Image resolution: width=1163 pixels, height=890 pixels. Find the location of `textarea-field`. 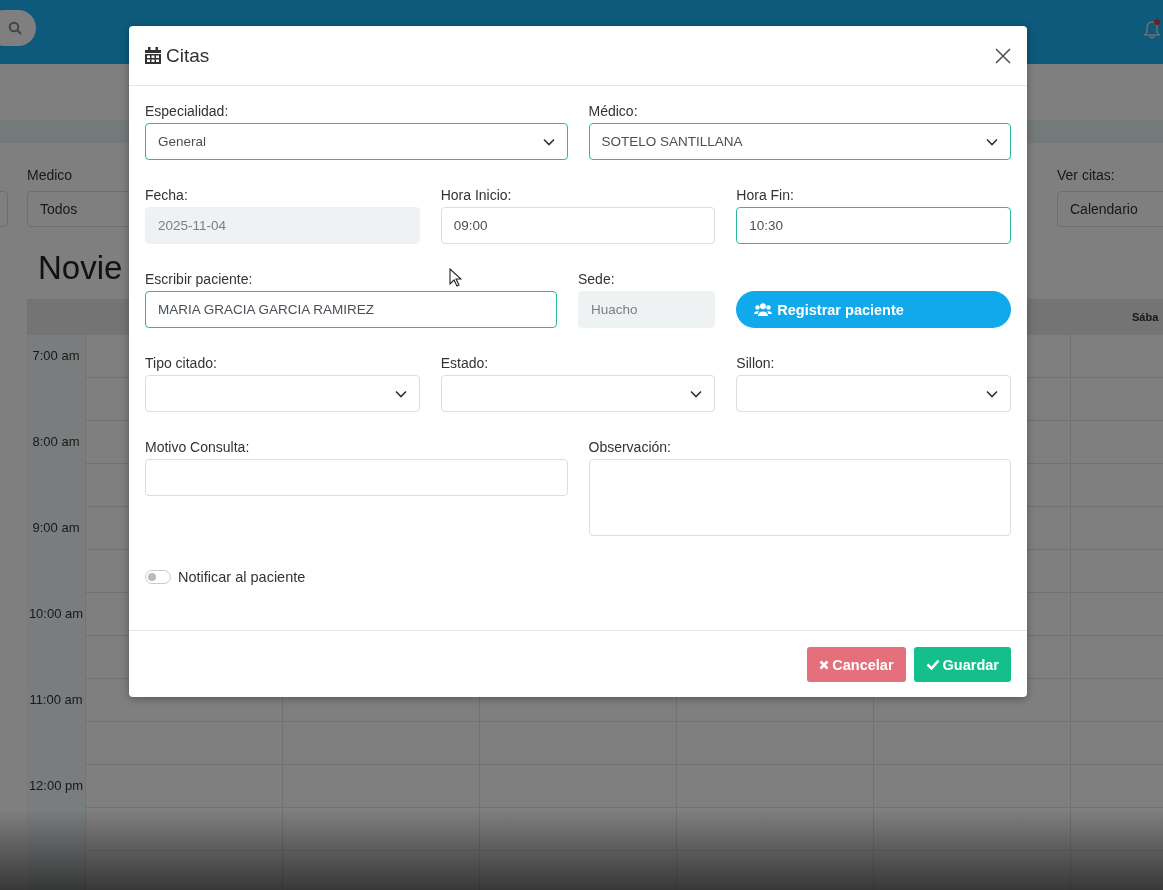

textarea-field is located at coordinates (799, 497).